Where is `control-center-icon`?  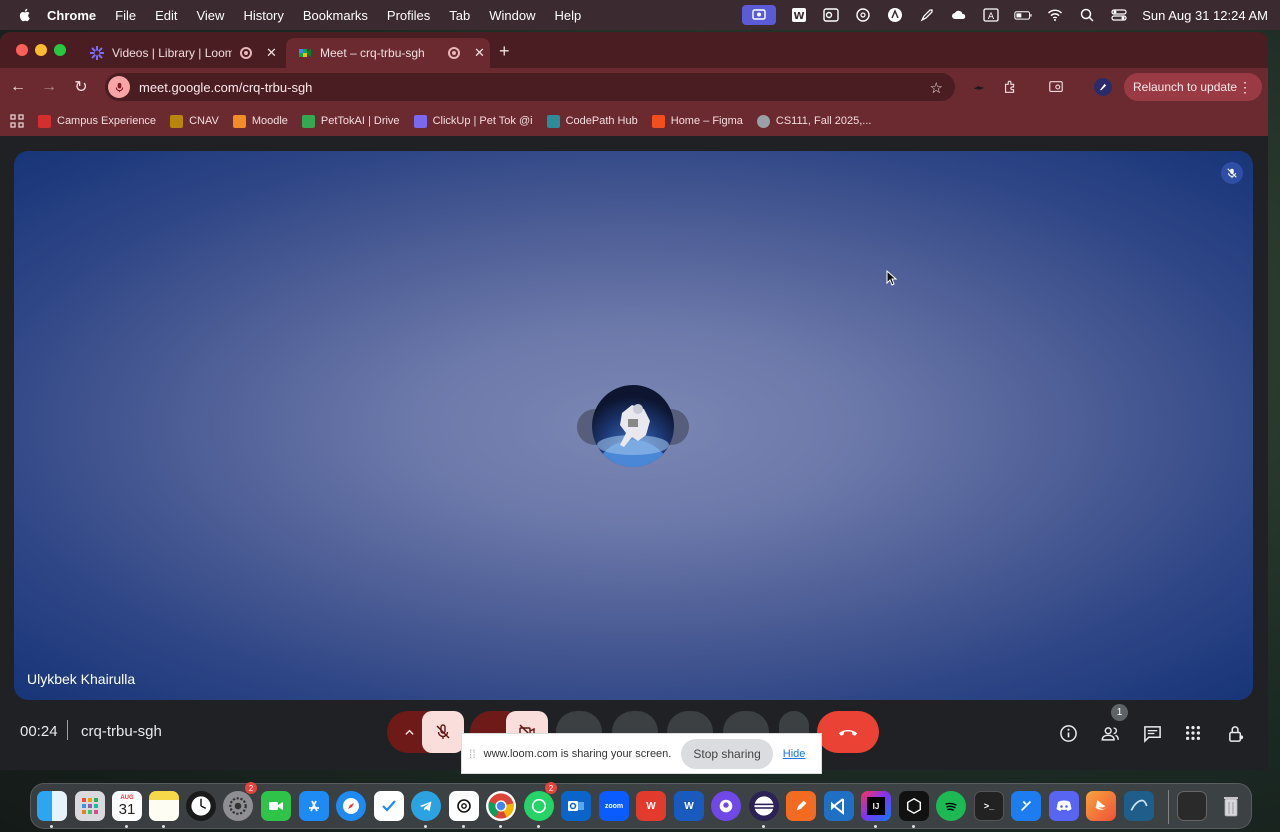
control-center-icon is located at coordinates (1119, 15).